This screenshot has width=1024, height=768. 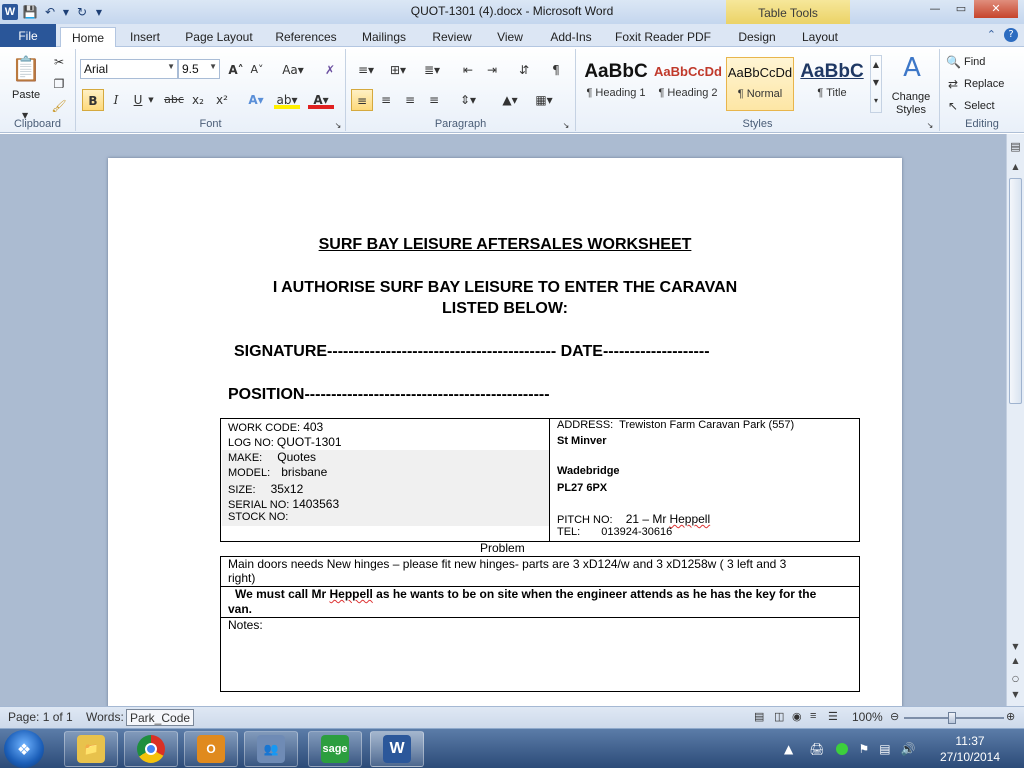 I want to click on previous-page-icon: ▲, so click(x=1015, y=660).